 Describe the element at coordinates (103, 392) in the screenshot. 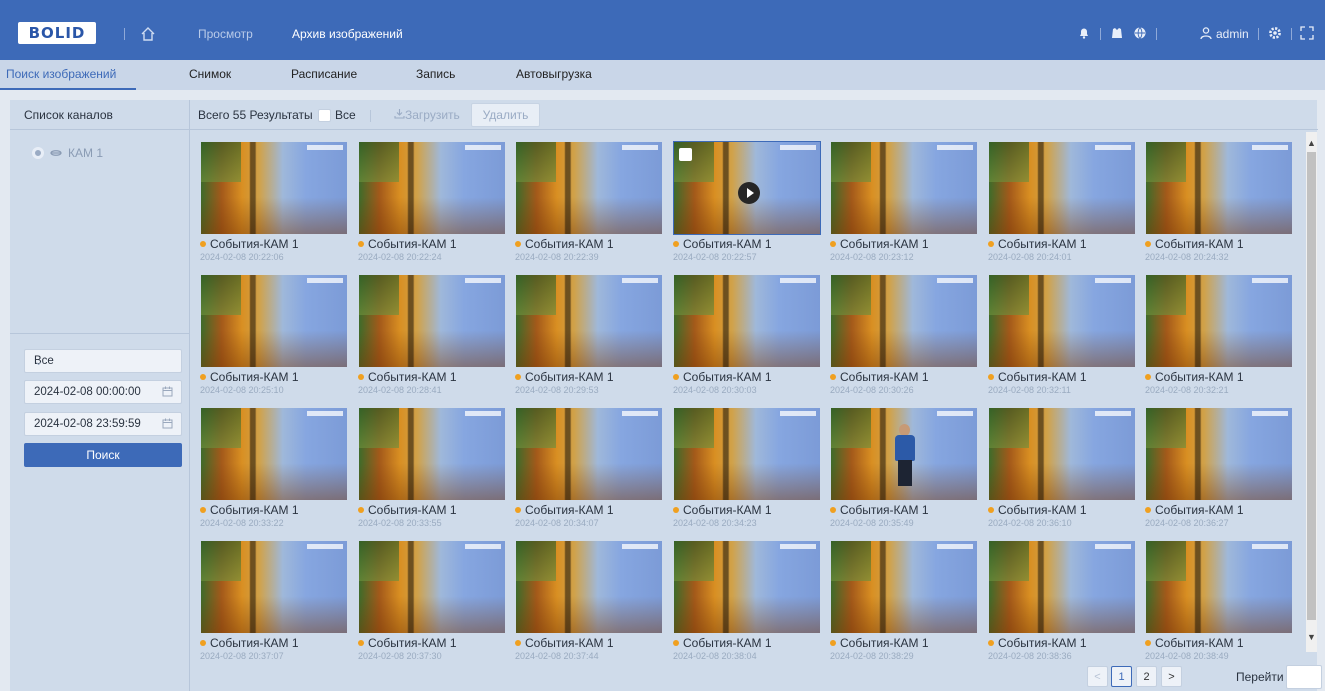

I see `start-datetime-field: 2024-02-08 00:00:00` at that location.